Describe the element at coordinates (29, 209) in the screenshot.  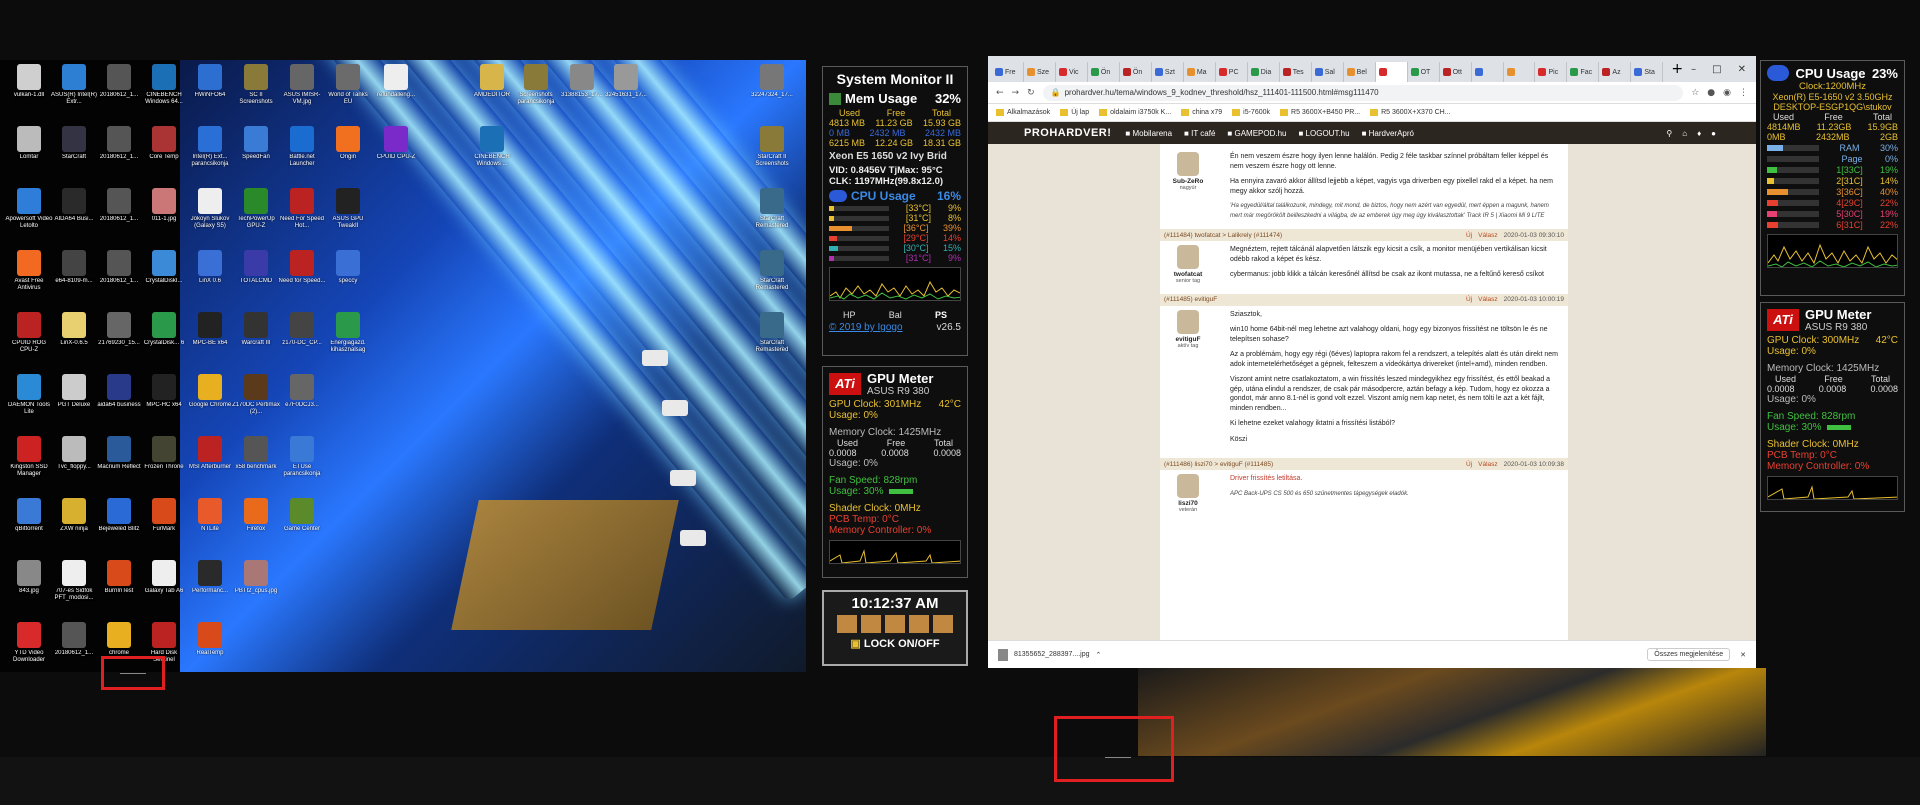
I see `desktop-icon: Apowersoft Video Letolto` at that location.